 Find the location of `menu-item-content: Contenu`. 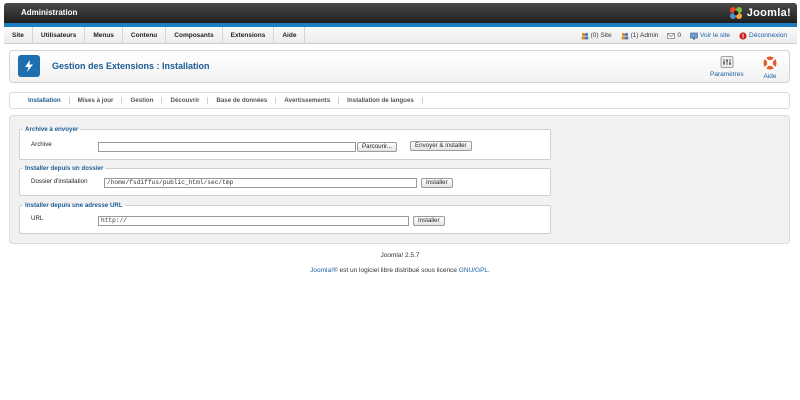

menu-item-content: Contenu is located at coordinates (145, 35).